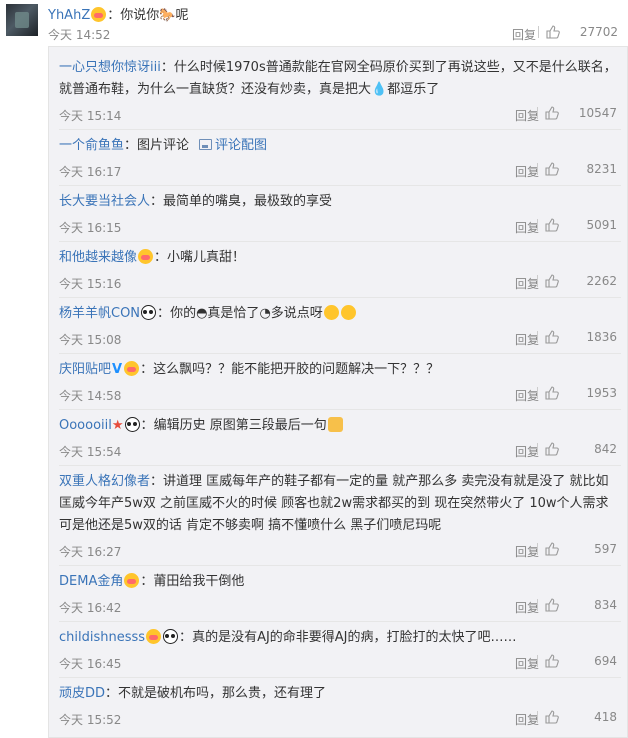  Describe the element at coordinates (104, 201) in the screenshot. I see `username-link: 长大要当社会人` at that location.